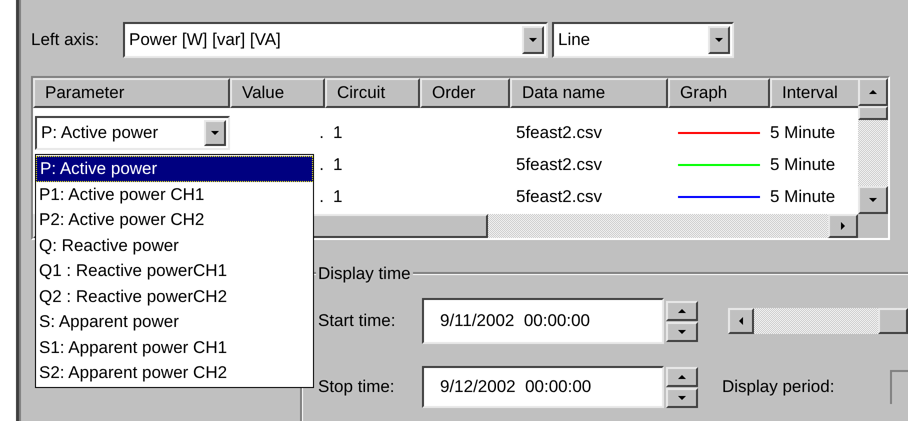  I want to click on dropdown-option: Q: Reactive power, so click(174, 245).